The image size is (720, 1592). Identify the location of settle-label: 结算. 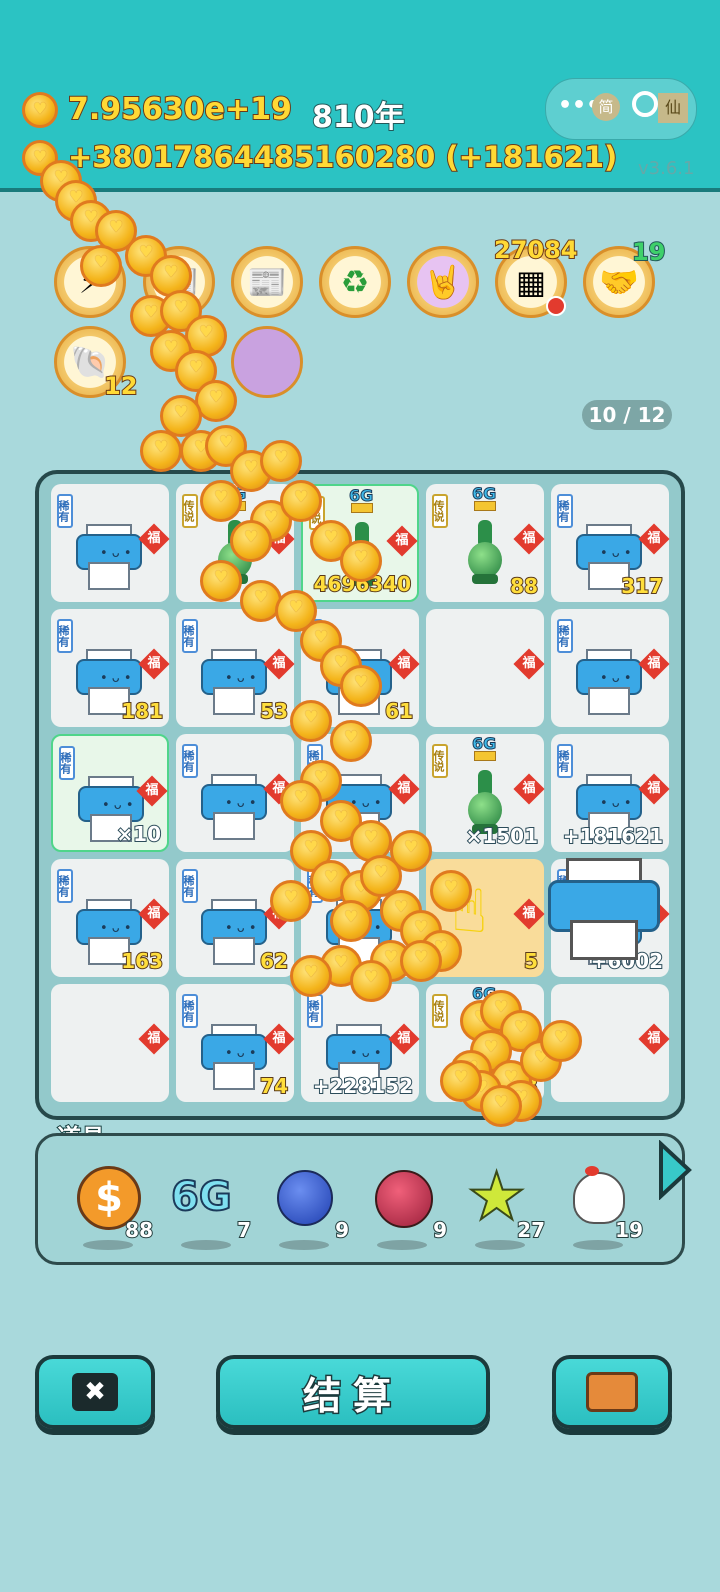
(352, 1395).